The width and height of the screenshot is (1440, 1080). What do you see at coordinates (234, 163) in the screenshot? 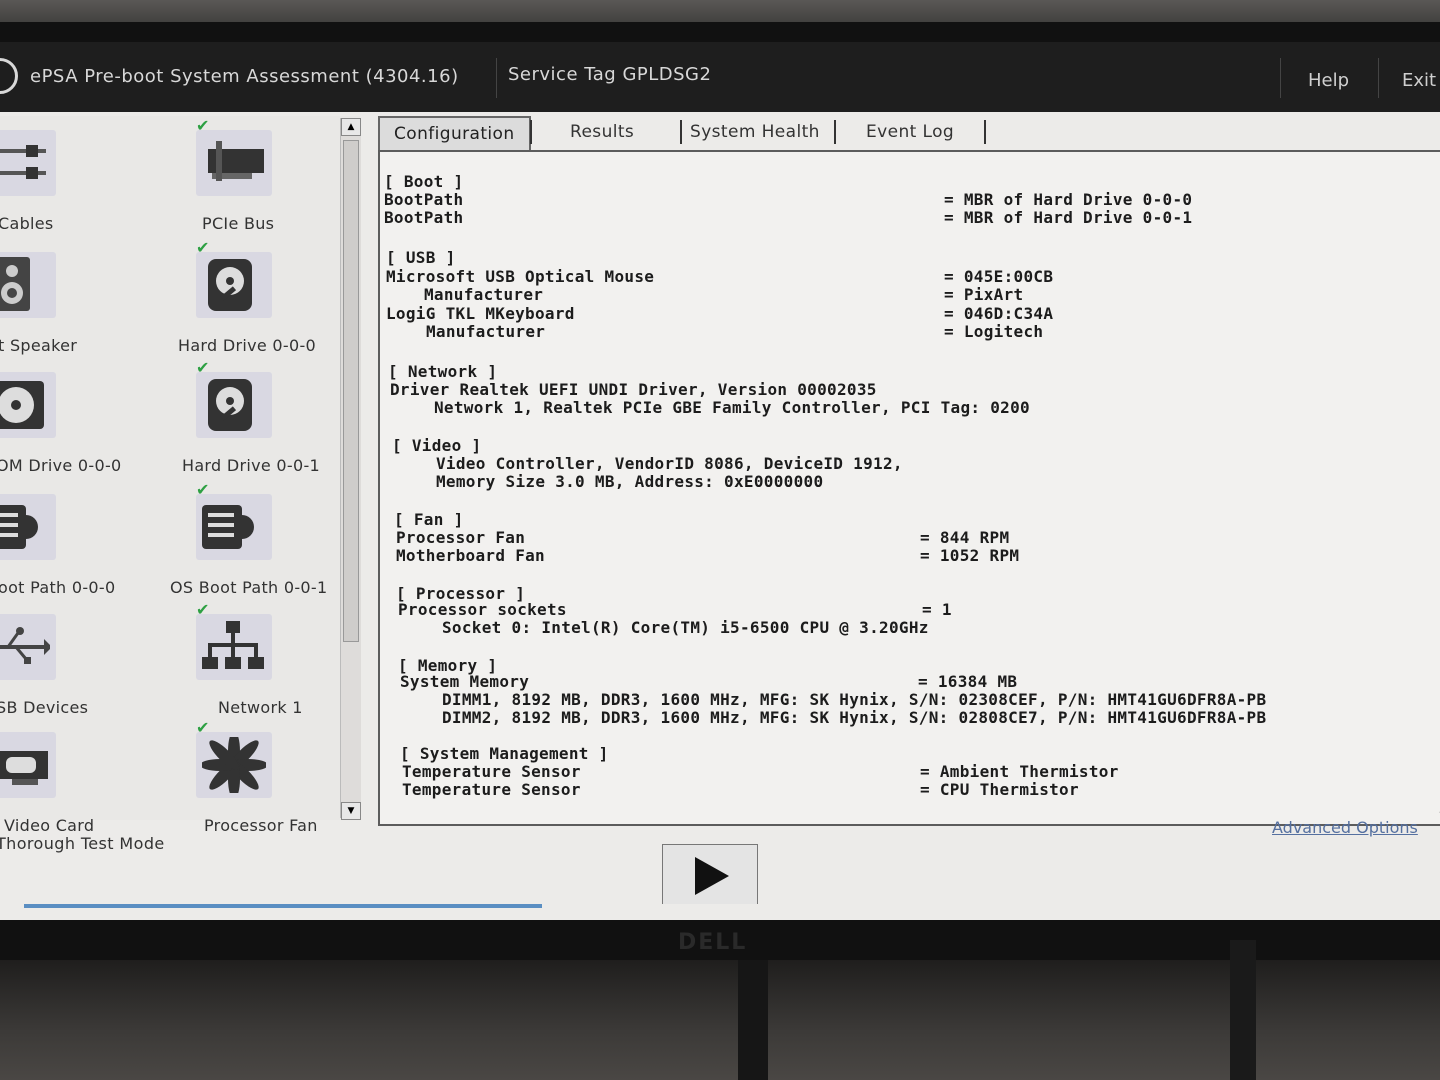
I see `pcie-card-icon` at bounding box center [234, 163].